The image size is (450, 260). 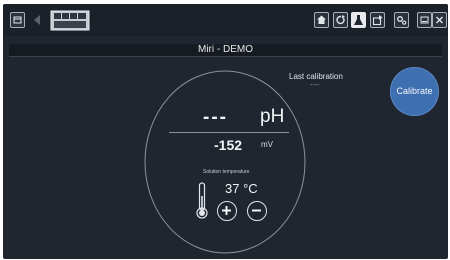 I want to click on mv-value: -152, so click(x=228, y=145).